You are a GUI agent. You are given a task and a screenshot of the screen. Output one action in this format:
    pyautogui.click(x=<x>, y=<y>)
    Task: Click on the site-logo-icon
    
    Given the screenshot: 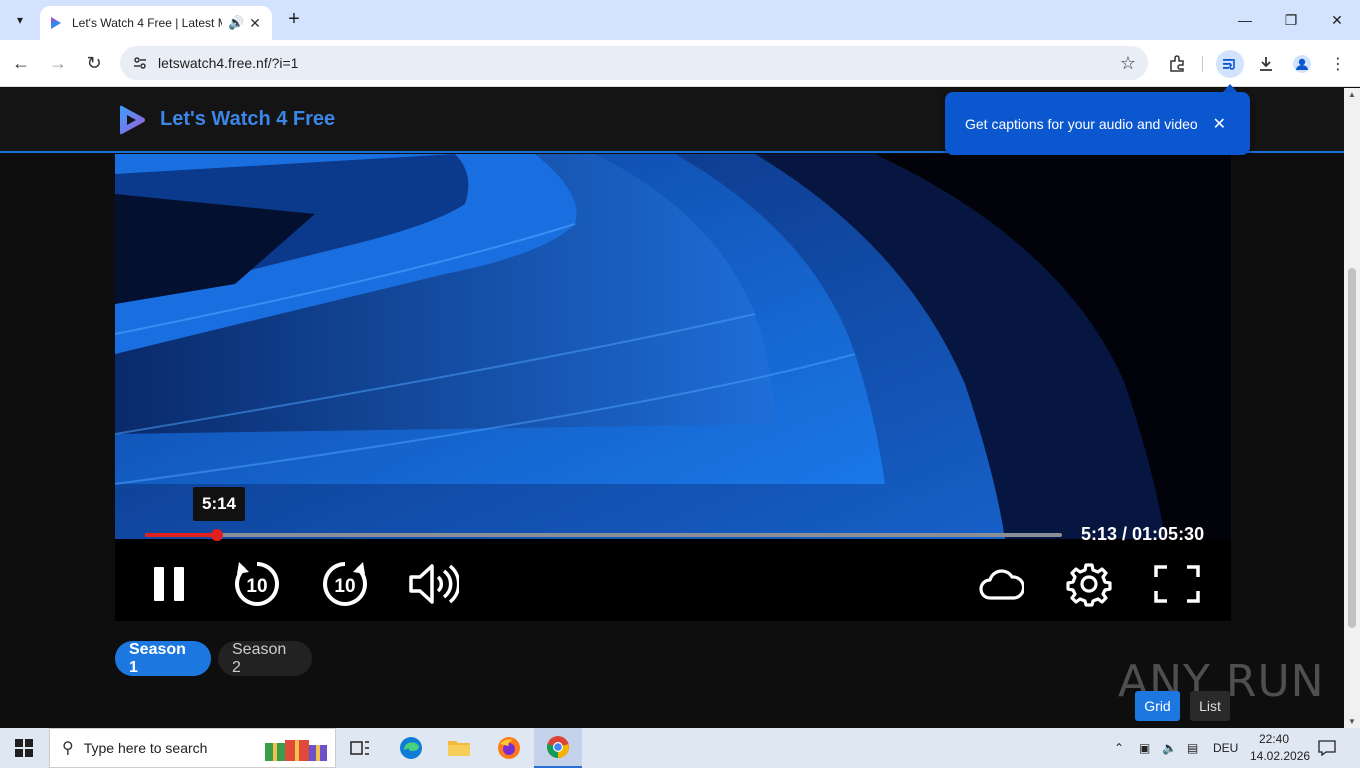 What is the action you would take?
    pyautogui.click(x=132, y=120)
    